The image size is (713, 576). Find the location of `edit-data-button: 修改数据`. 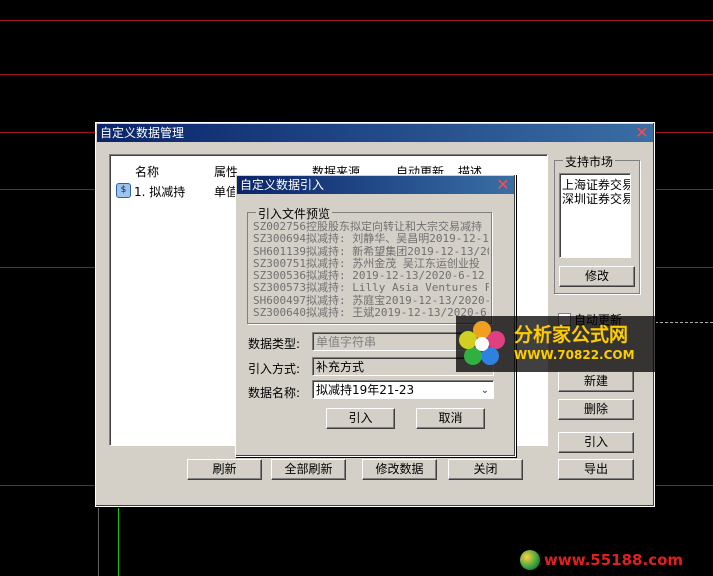

edit-data-button: 修改数据 is located at coordinates (399, 469).